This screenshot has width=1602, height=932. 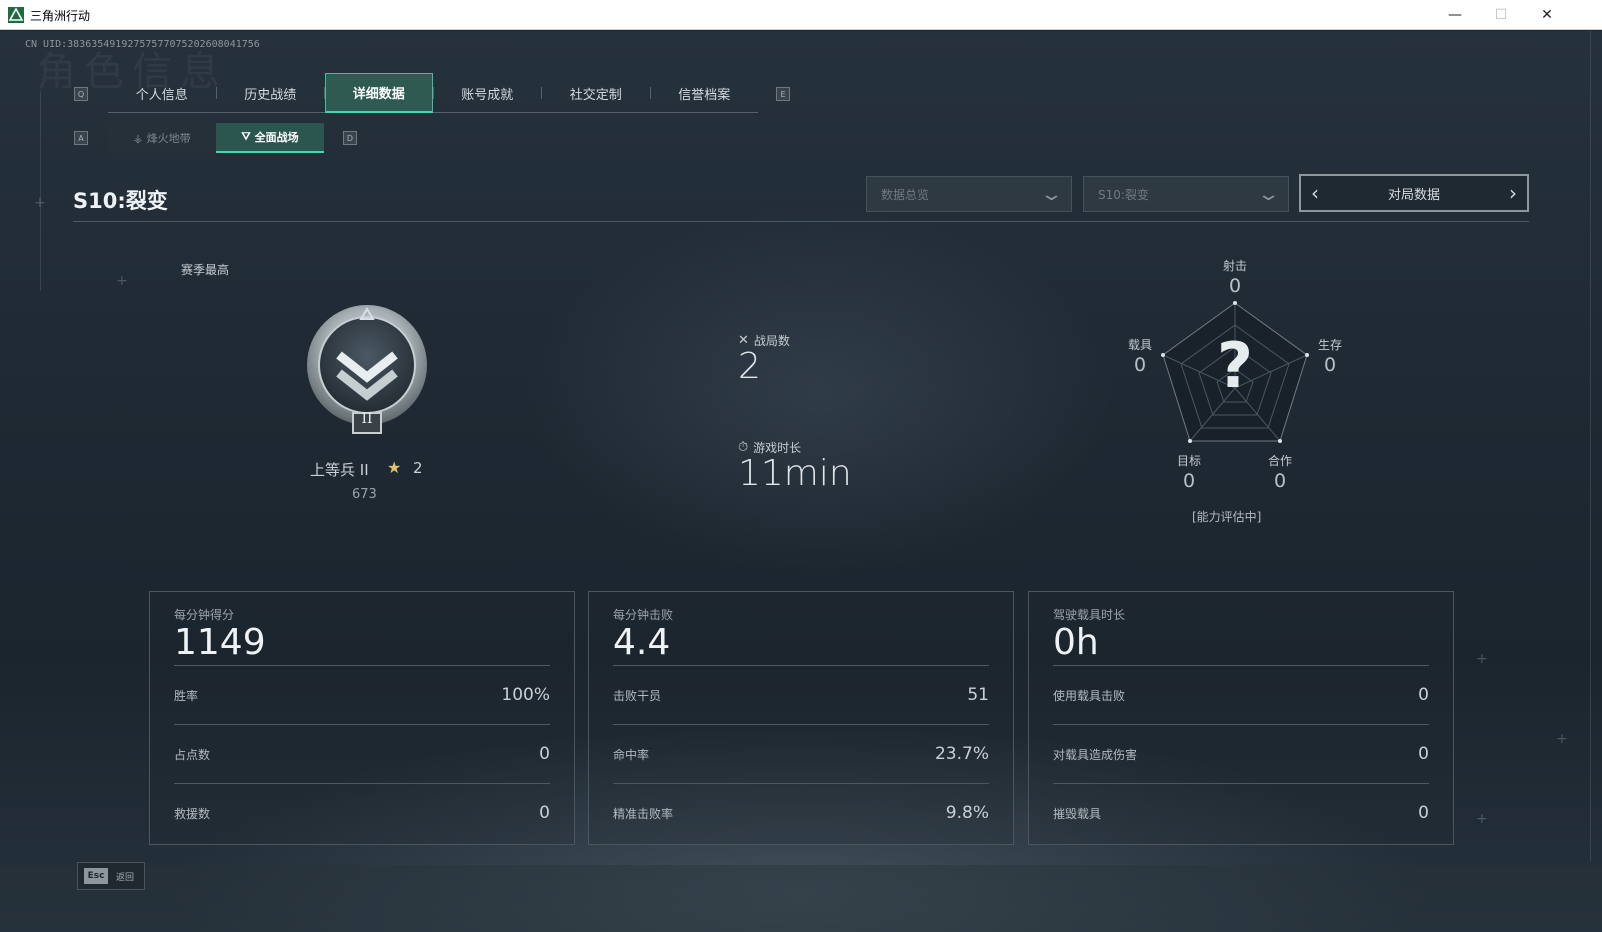 I want to click on rank-star-count: 2, so click(x=418, y=468).